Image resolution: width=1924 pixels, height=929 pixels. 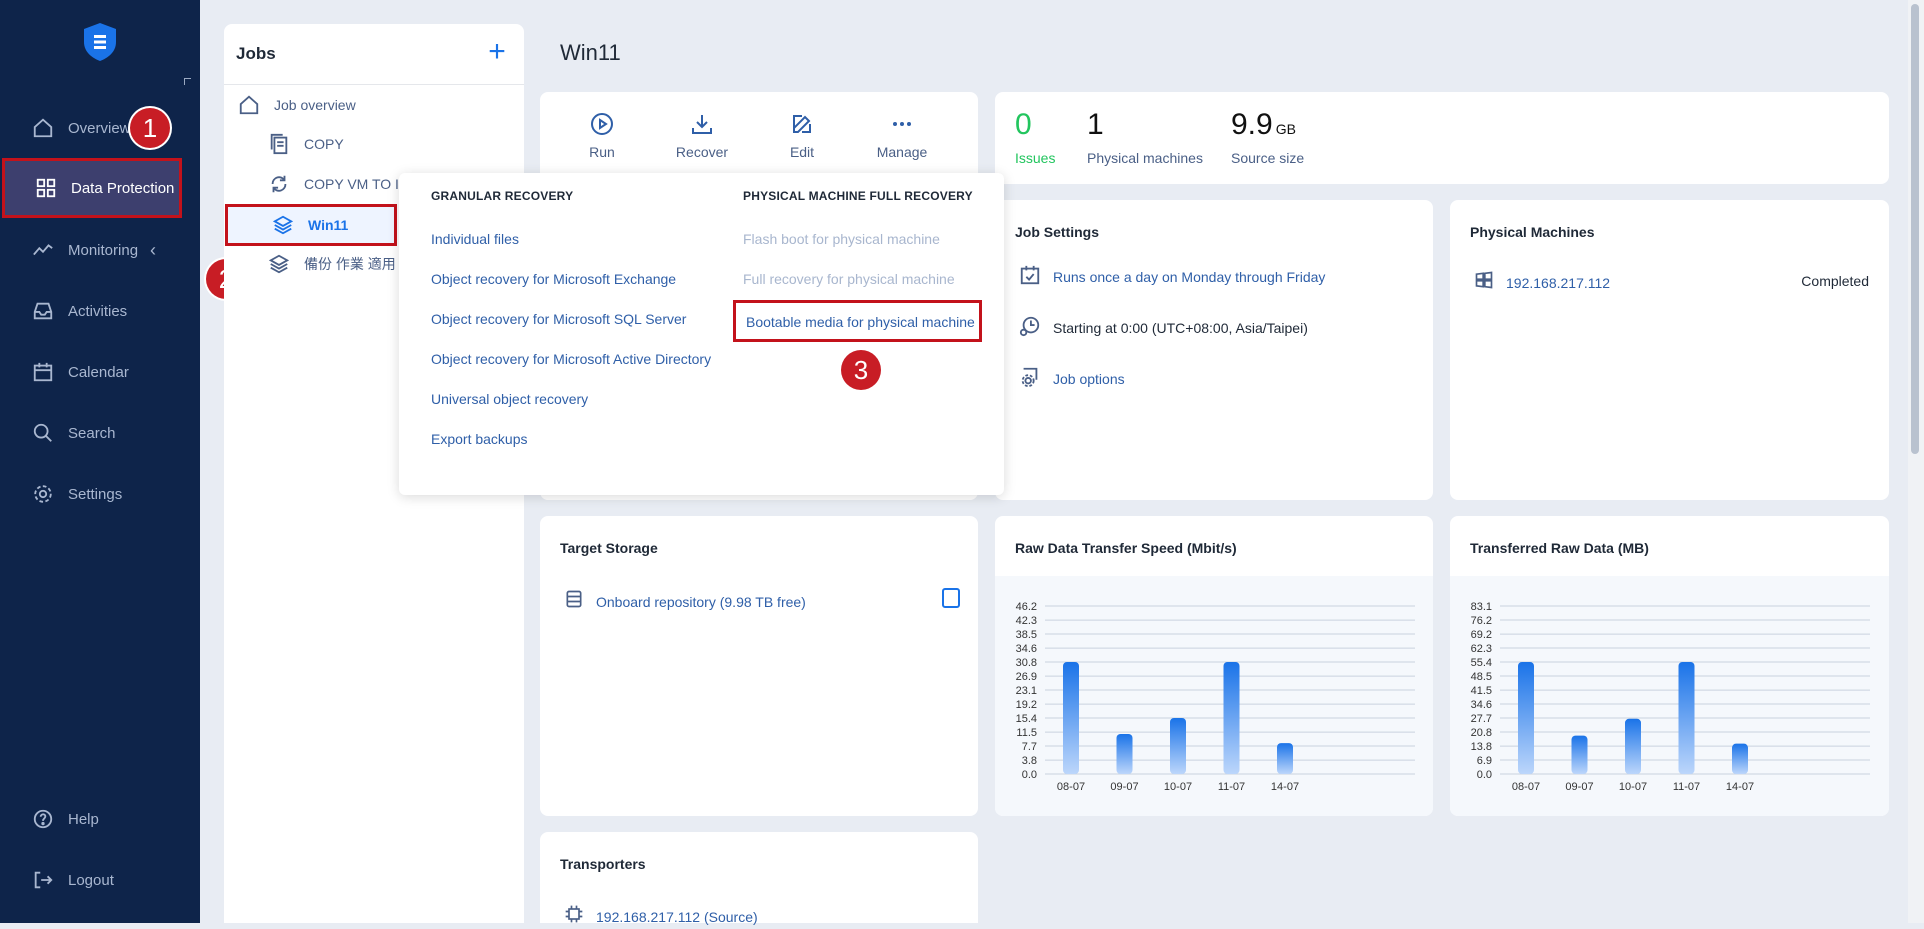 I want to click on nav-settings: Settings, so click(x=100, y=494).